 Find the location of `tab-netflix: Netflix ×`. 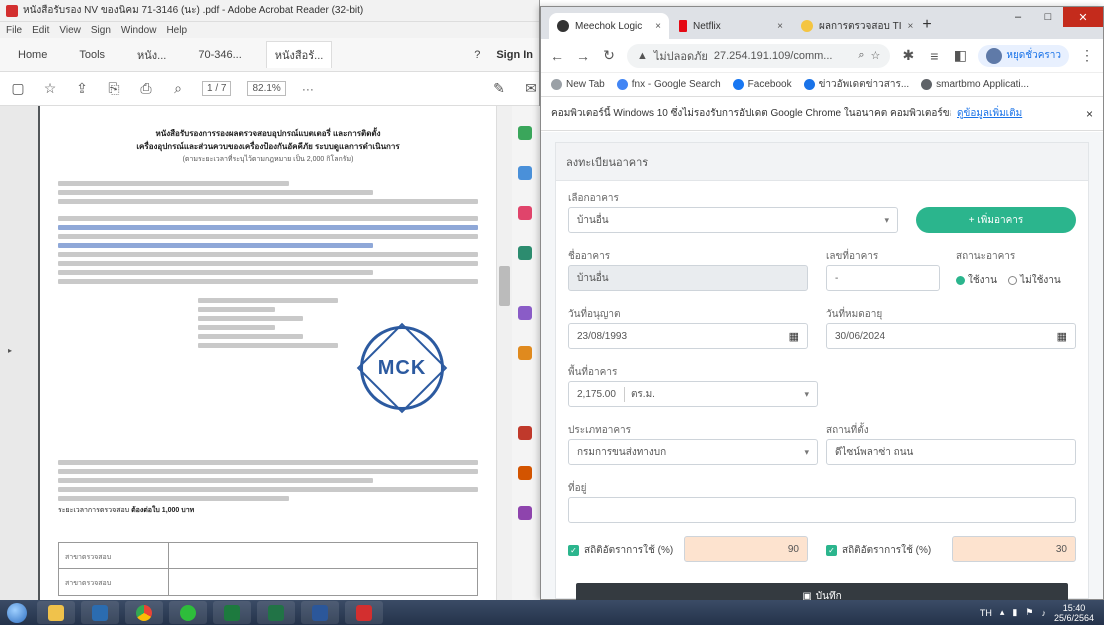

tab-netflix: Netflix × is located at coordinates (731, 26).